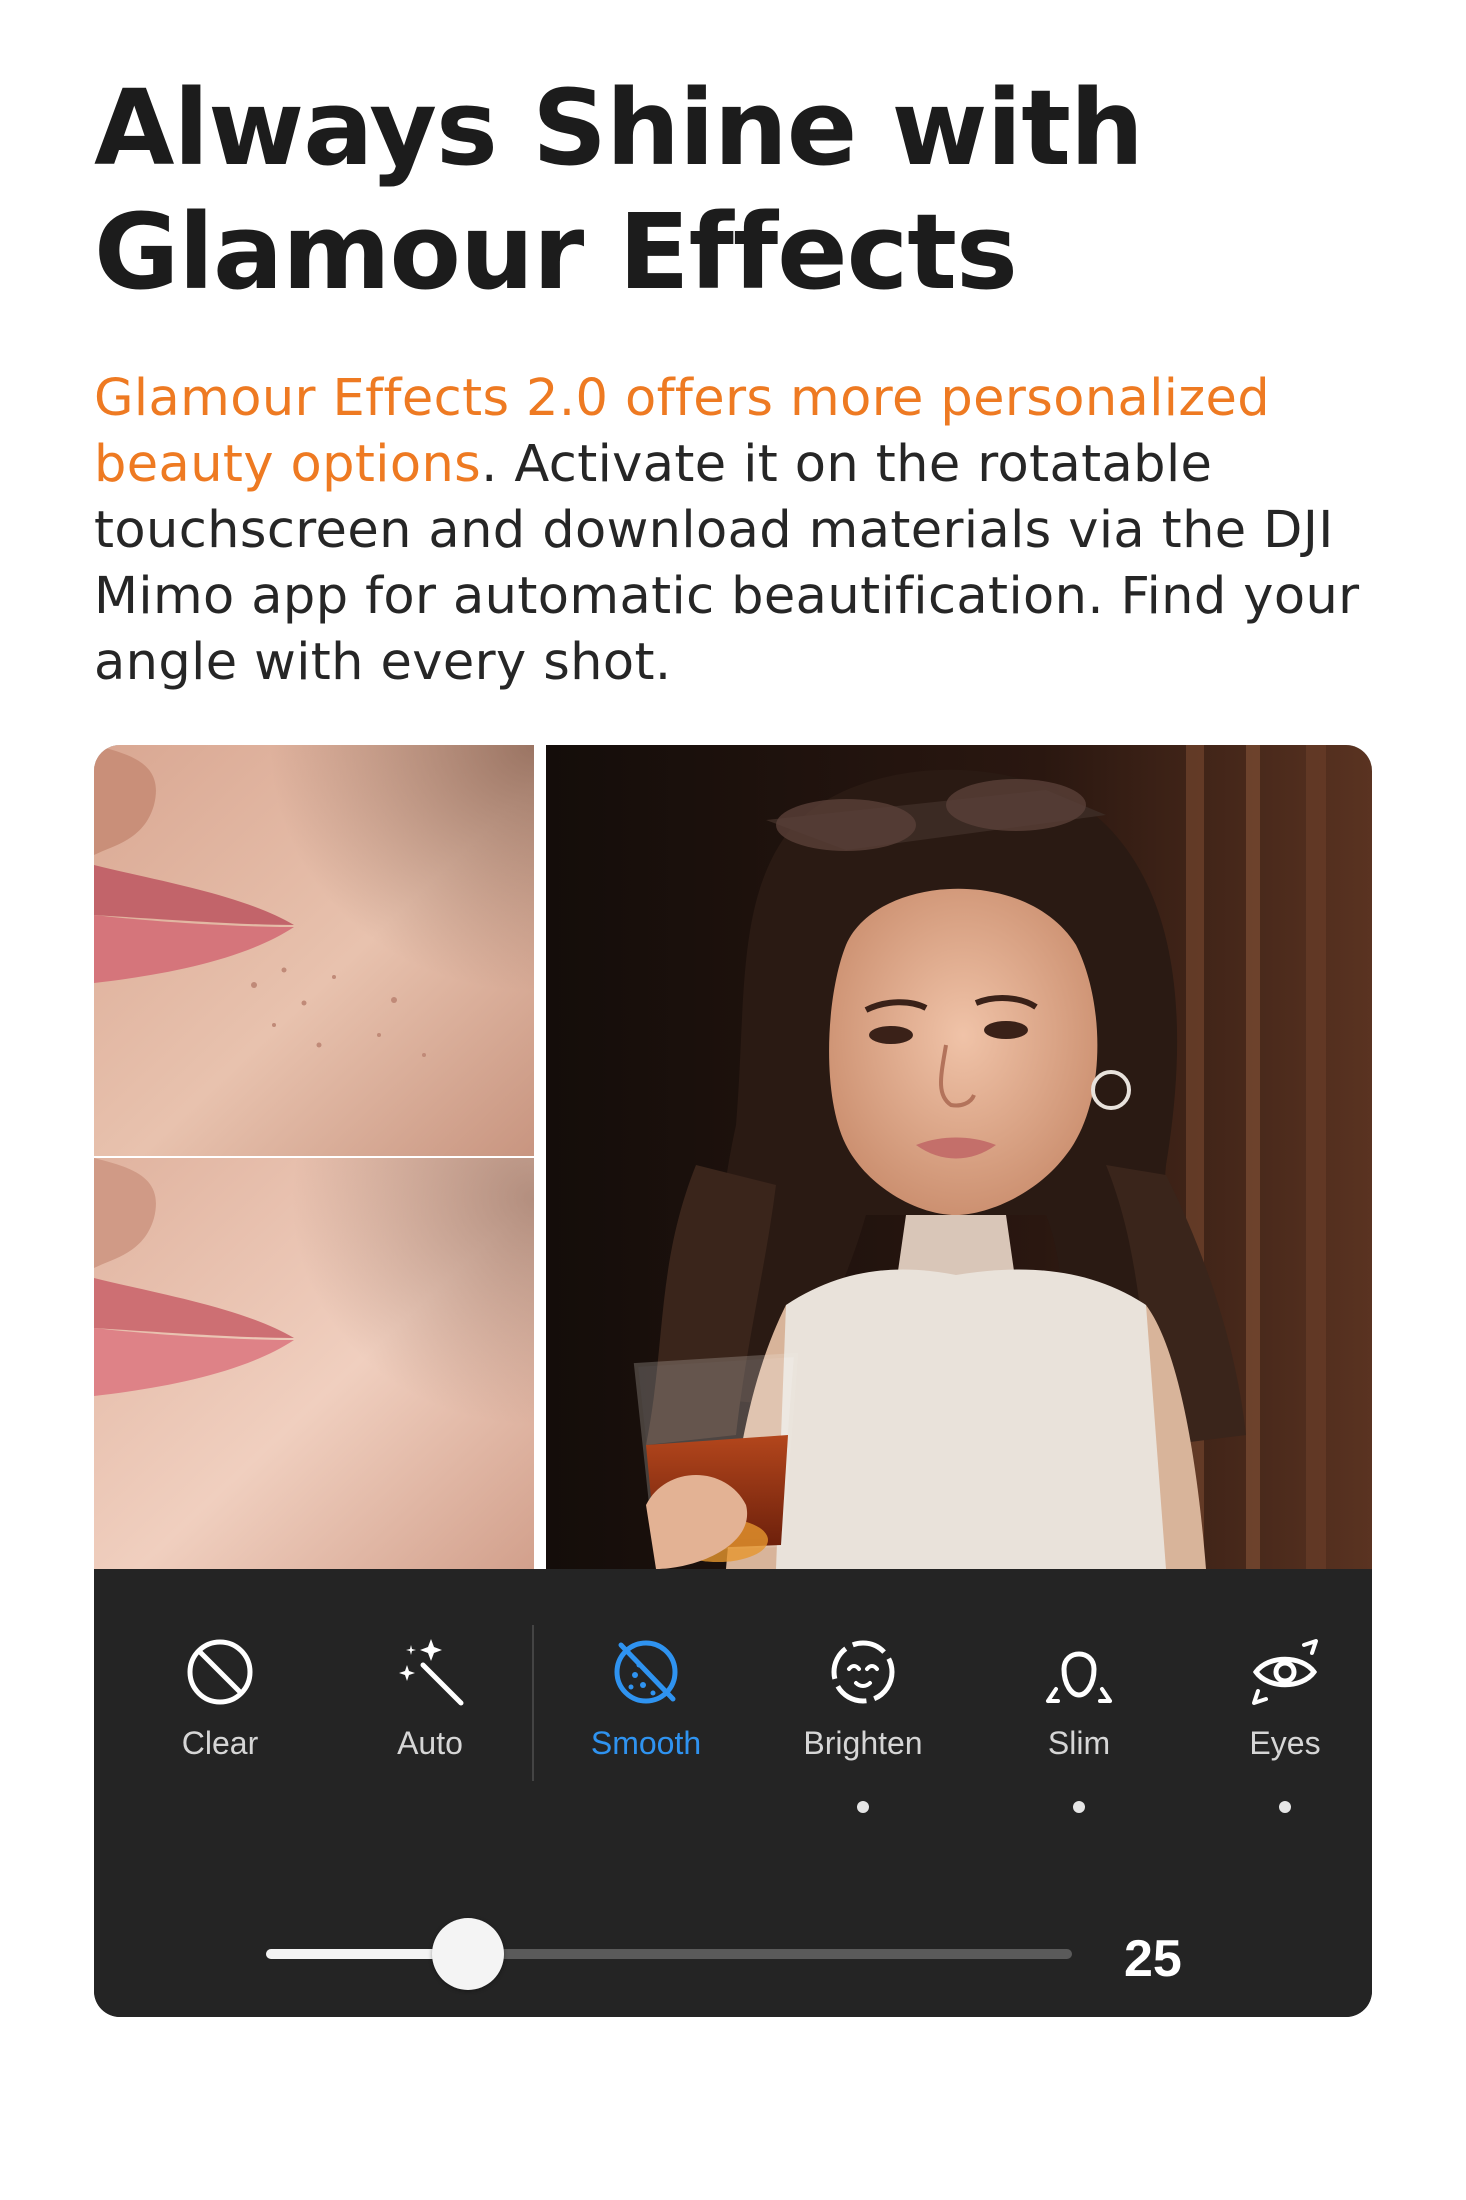  Describe the element at coordinates (1285, 1743) in the screenshot. I see `tool-label: Eyes` at that location.